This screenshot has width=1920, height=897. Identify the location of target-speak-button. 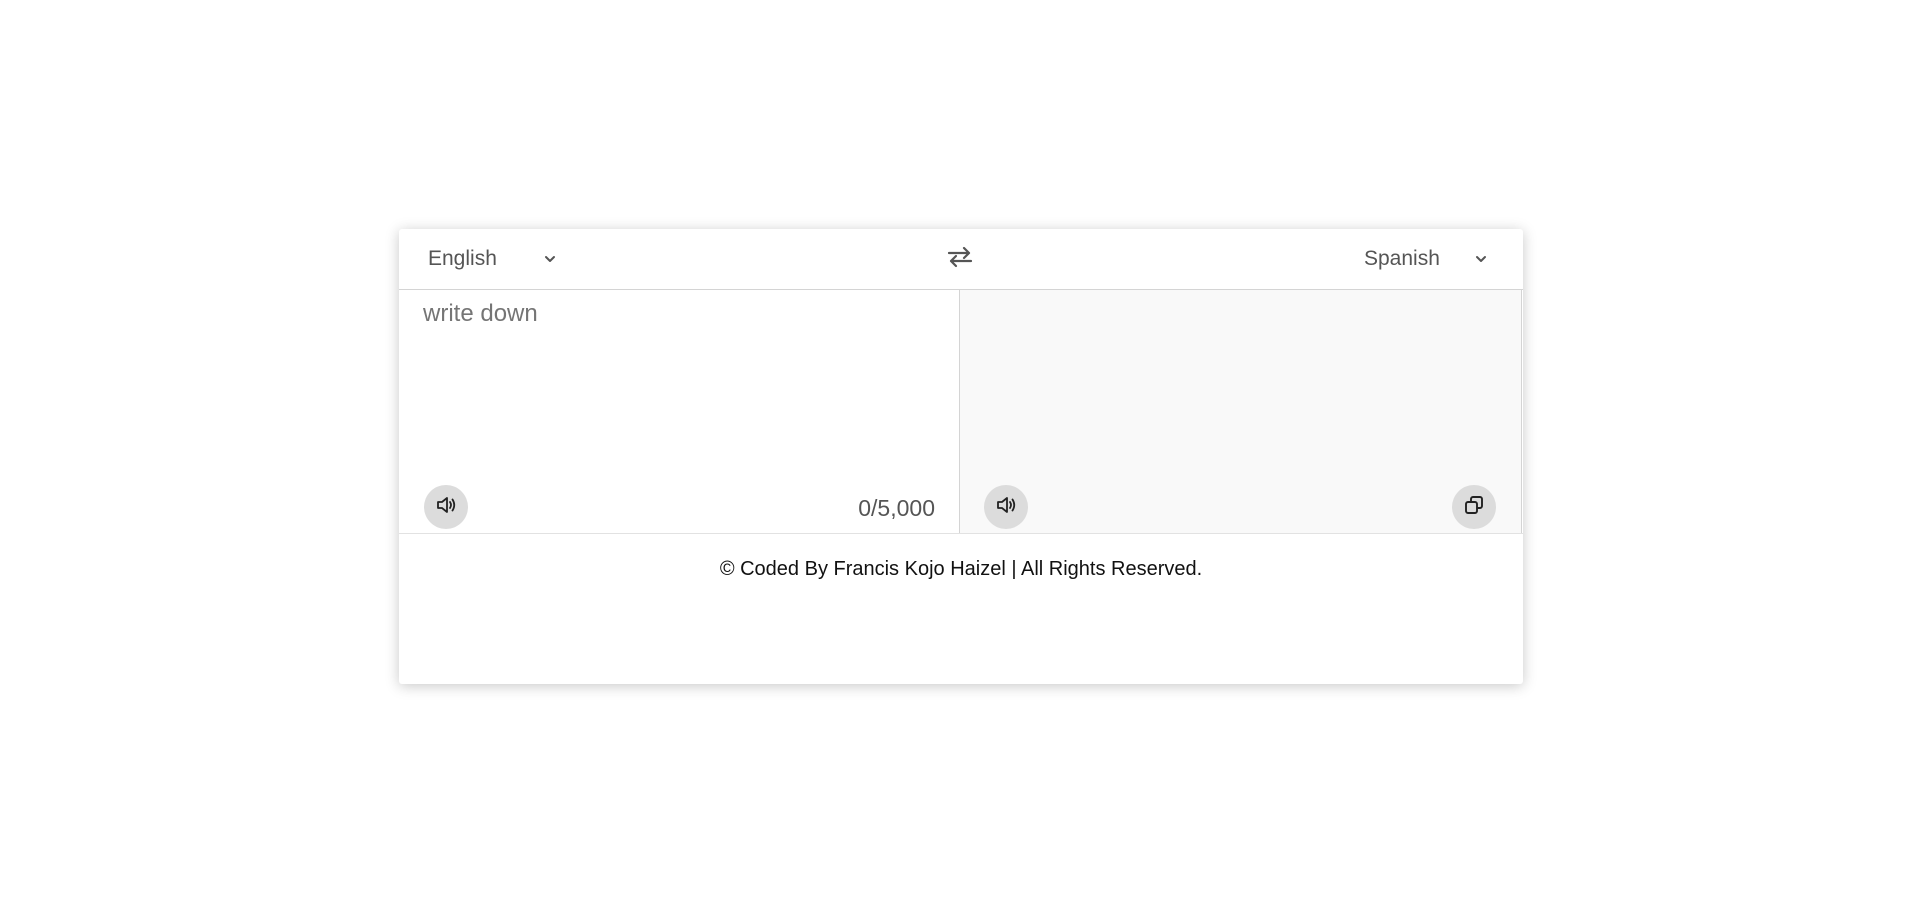
(1006, 507).